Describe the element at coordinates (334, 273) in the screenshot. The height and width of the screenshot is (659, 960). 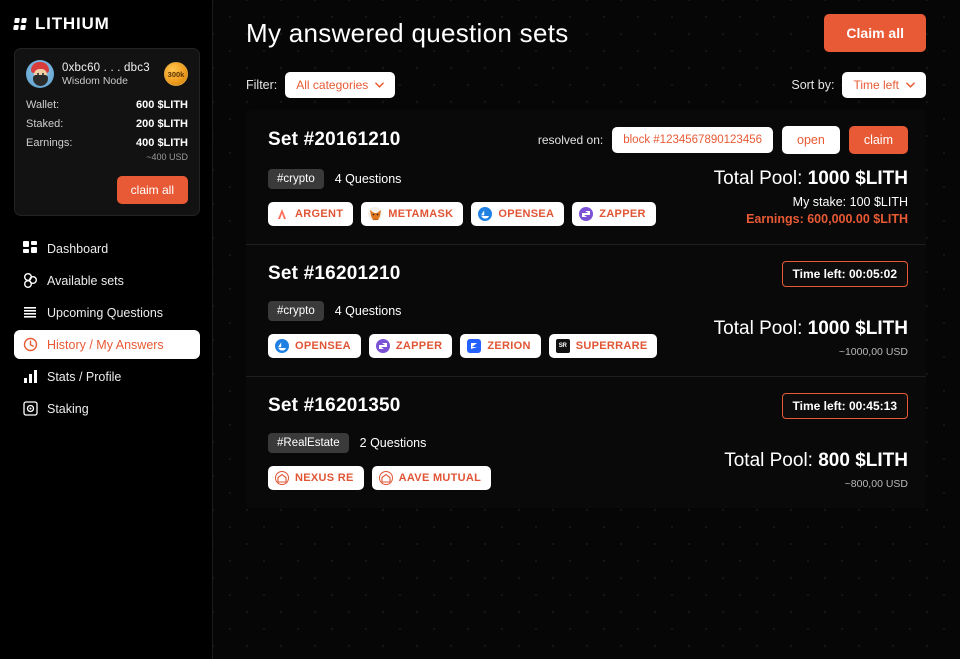
I see `set-title: Set #16201210` at that location.